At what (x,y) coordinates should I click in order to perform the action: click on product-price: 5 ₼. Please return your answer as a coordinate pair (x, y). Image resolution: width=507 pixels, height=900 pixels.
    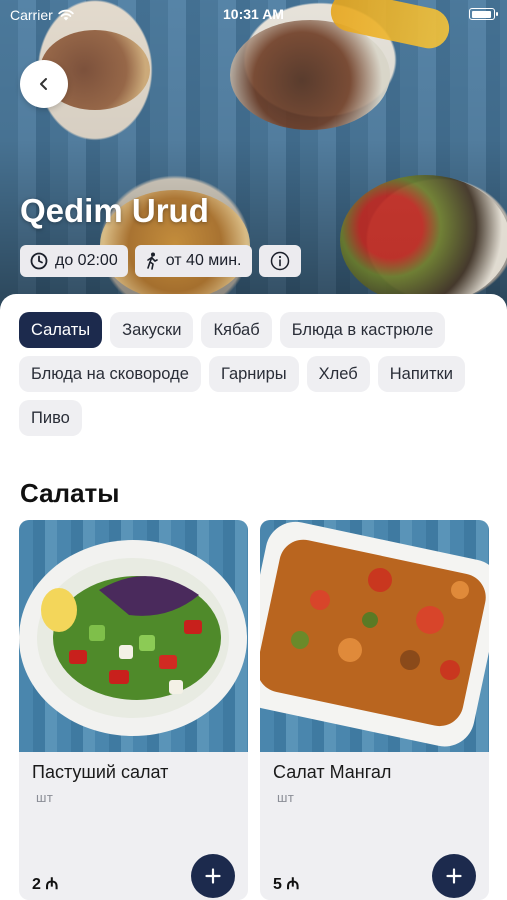
    Looking at the image, I should click on (286, 884).